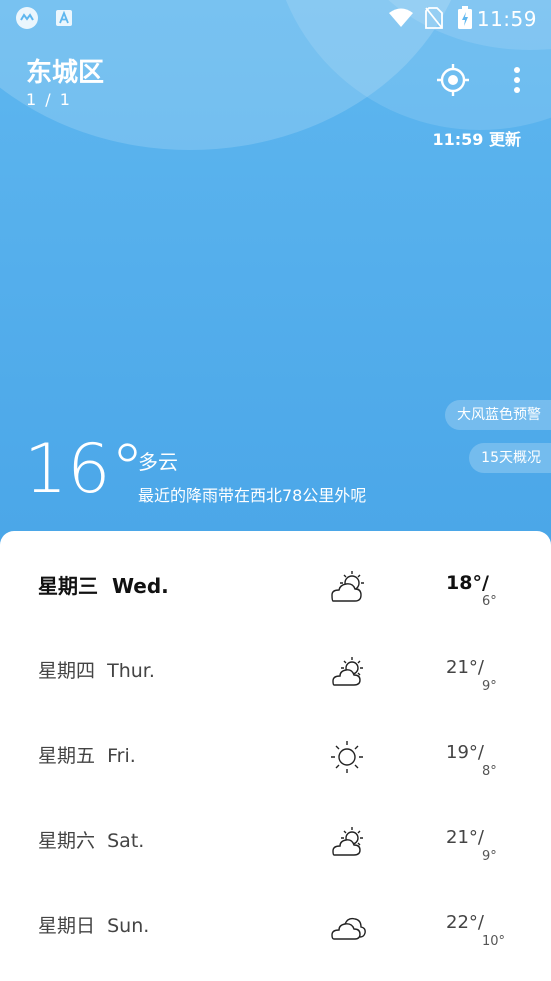 The image size is (551, 981). I want to click on day-en: Sat., so click(126, 841).